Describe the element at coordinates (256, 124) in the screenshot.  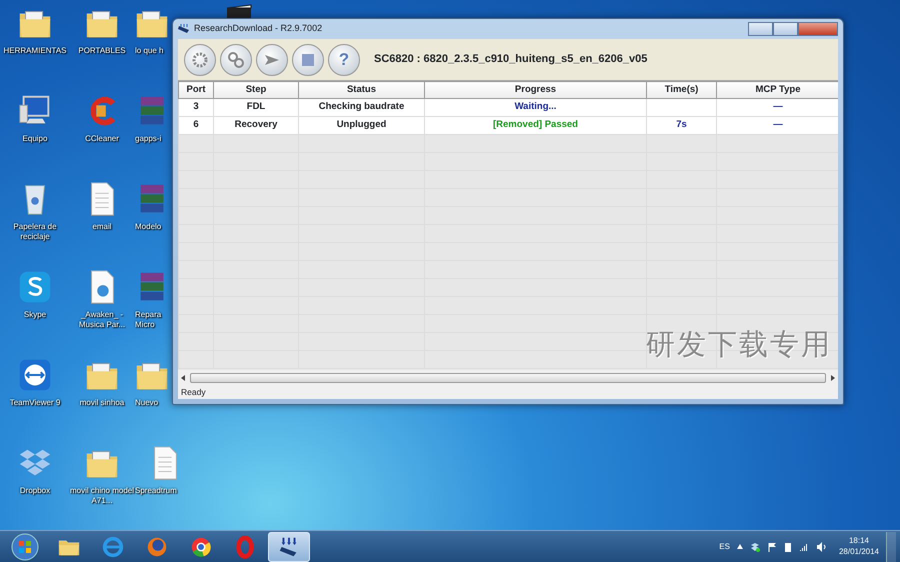
I see `step-cell: Recovery` at that location.